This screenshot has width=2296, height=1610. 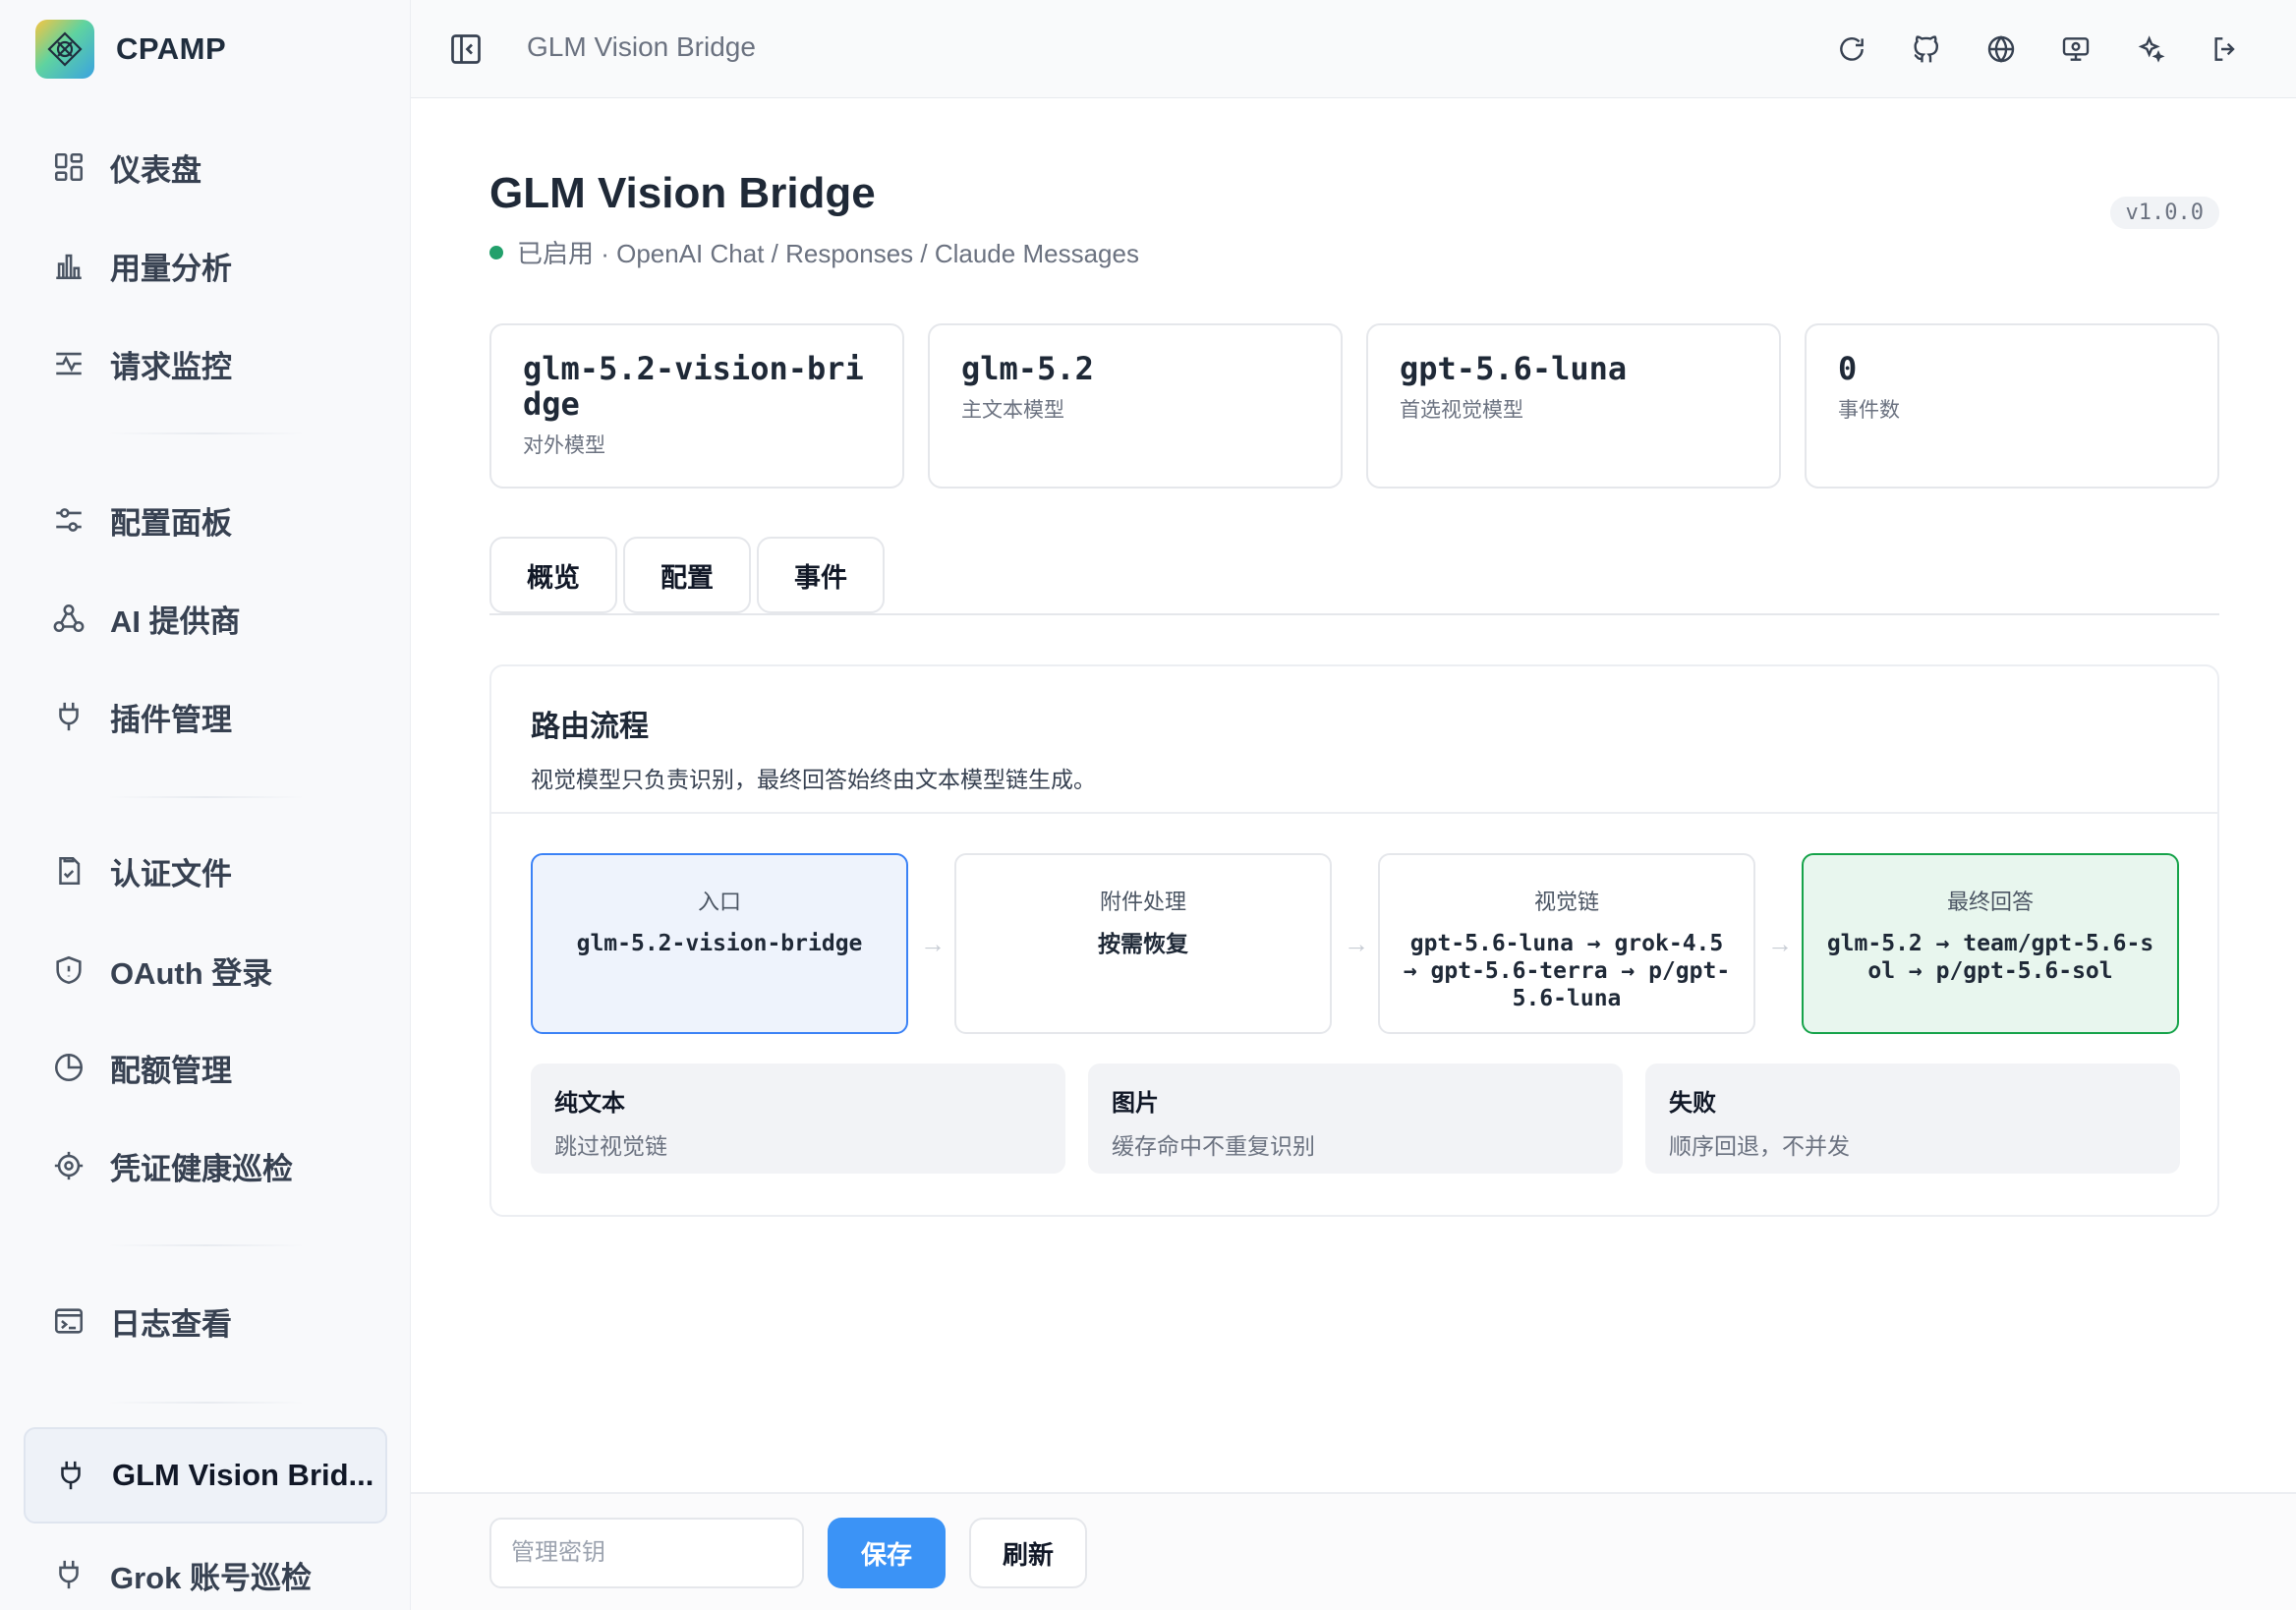 What do you see at coordinates (206, 265) in the screenshot?
I see `sidebar-item-usage: 用量分析` at bounding box center [206, 265].